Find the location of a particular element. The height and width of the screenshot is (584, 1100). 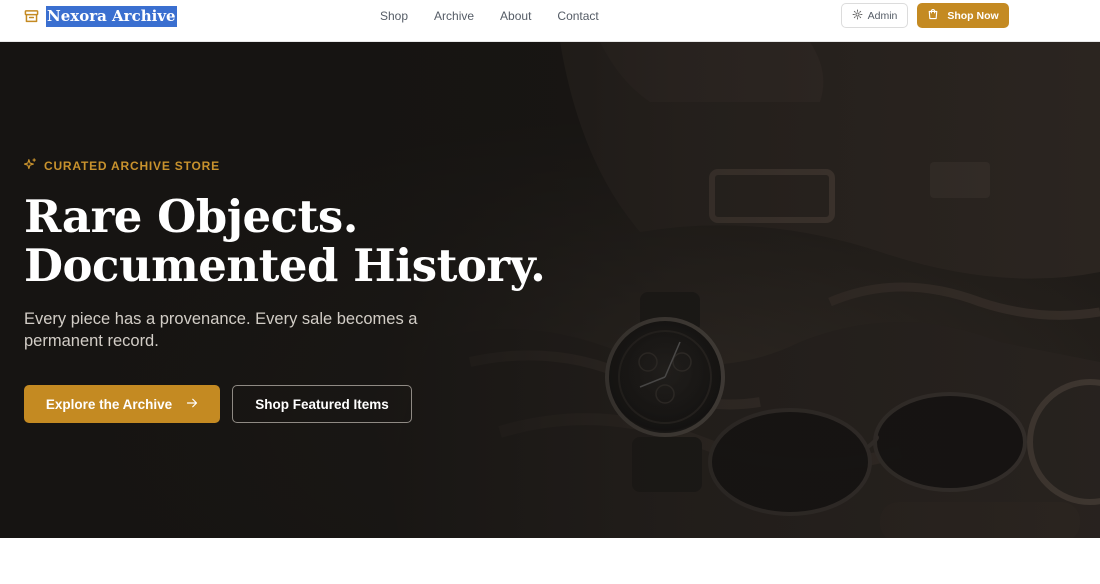

shop-featured-button: Shop Featured Items is located at coordinates (322, 404).